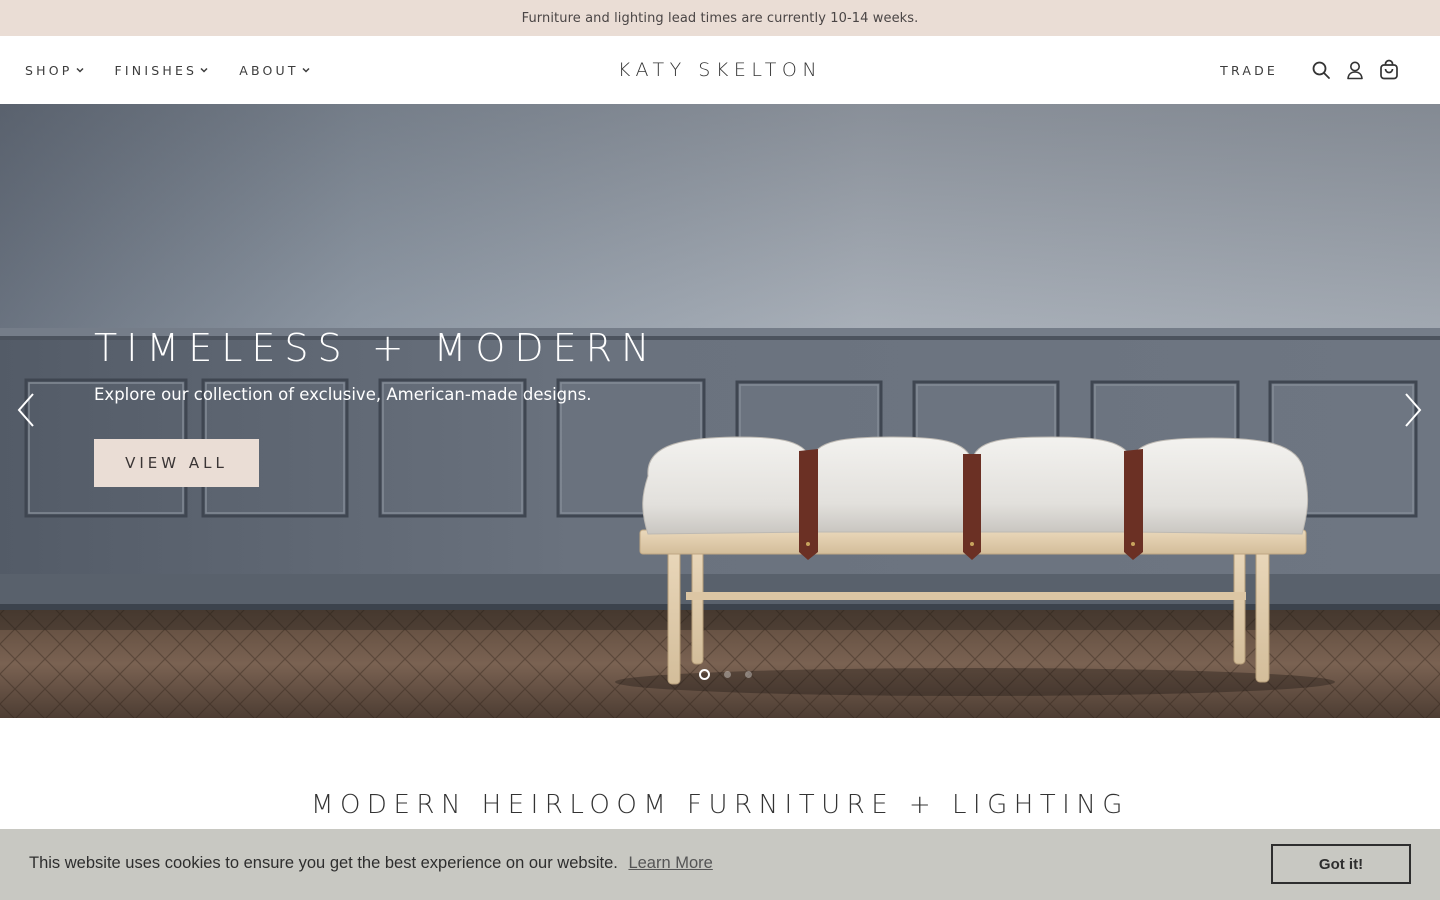 This screenshot has height=900, width=1440. I want to click on learn-more-link: Learn More, so click(670, 863).